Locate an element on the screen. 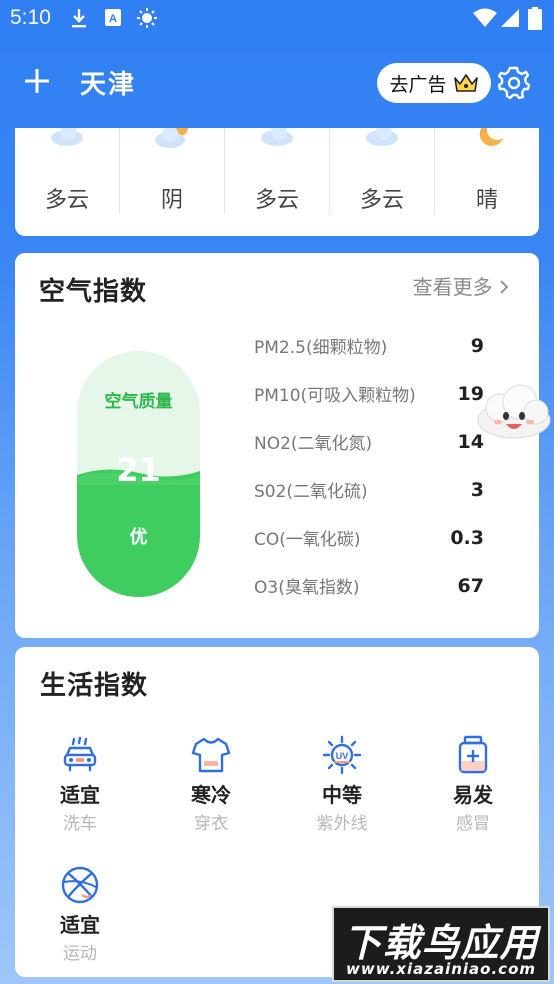 Image resolution: width=554 pixels, height=984 pixels. pollutant-row: PM2.5(细颗粒物) 9 is located at coordinates (374, 348).